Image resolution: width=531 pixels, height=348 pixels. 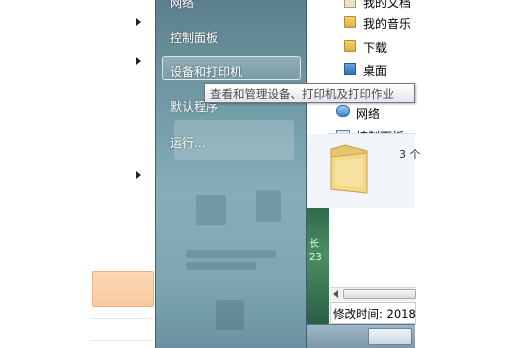 I want to click on nav-item-desktop: 桌面, so click(x=375, y=70).